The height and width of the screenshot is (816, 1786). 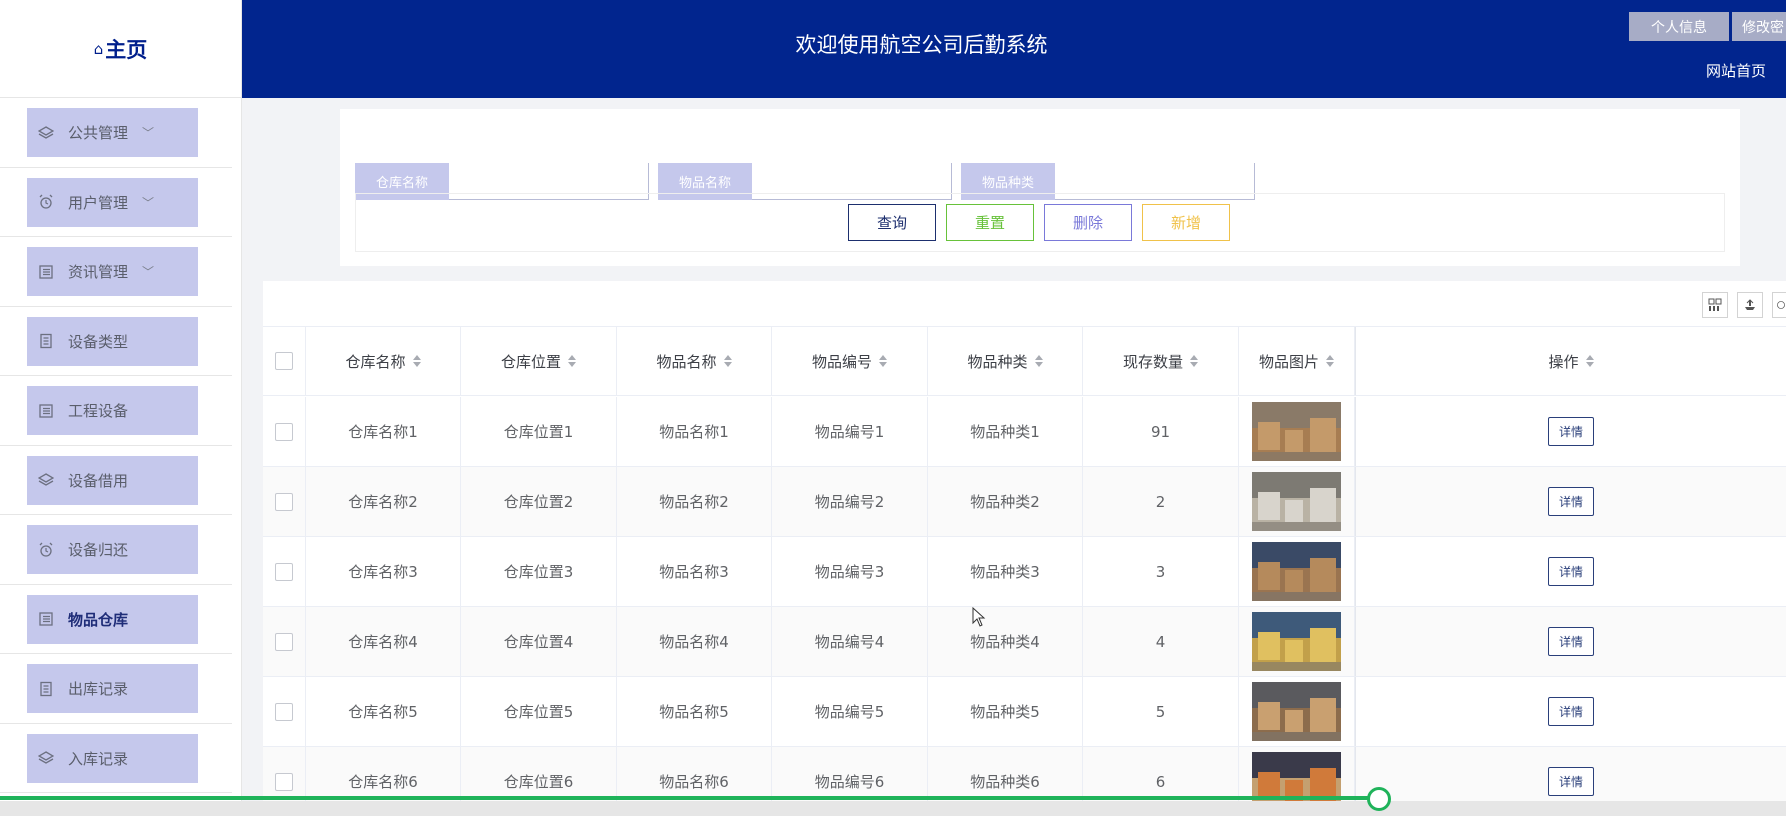 I want to click on column-header: 现存数量, so click(x=1161, y=361).